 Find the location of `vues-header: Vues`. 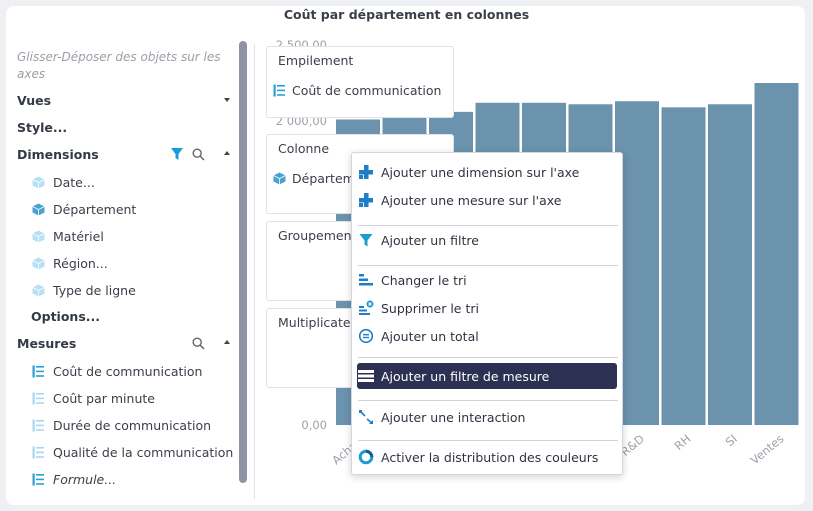

vues-header: Vues is located at coordinates (34, 100).